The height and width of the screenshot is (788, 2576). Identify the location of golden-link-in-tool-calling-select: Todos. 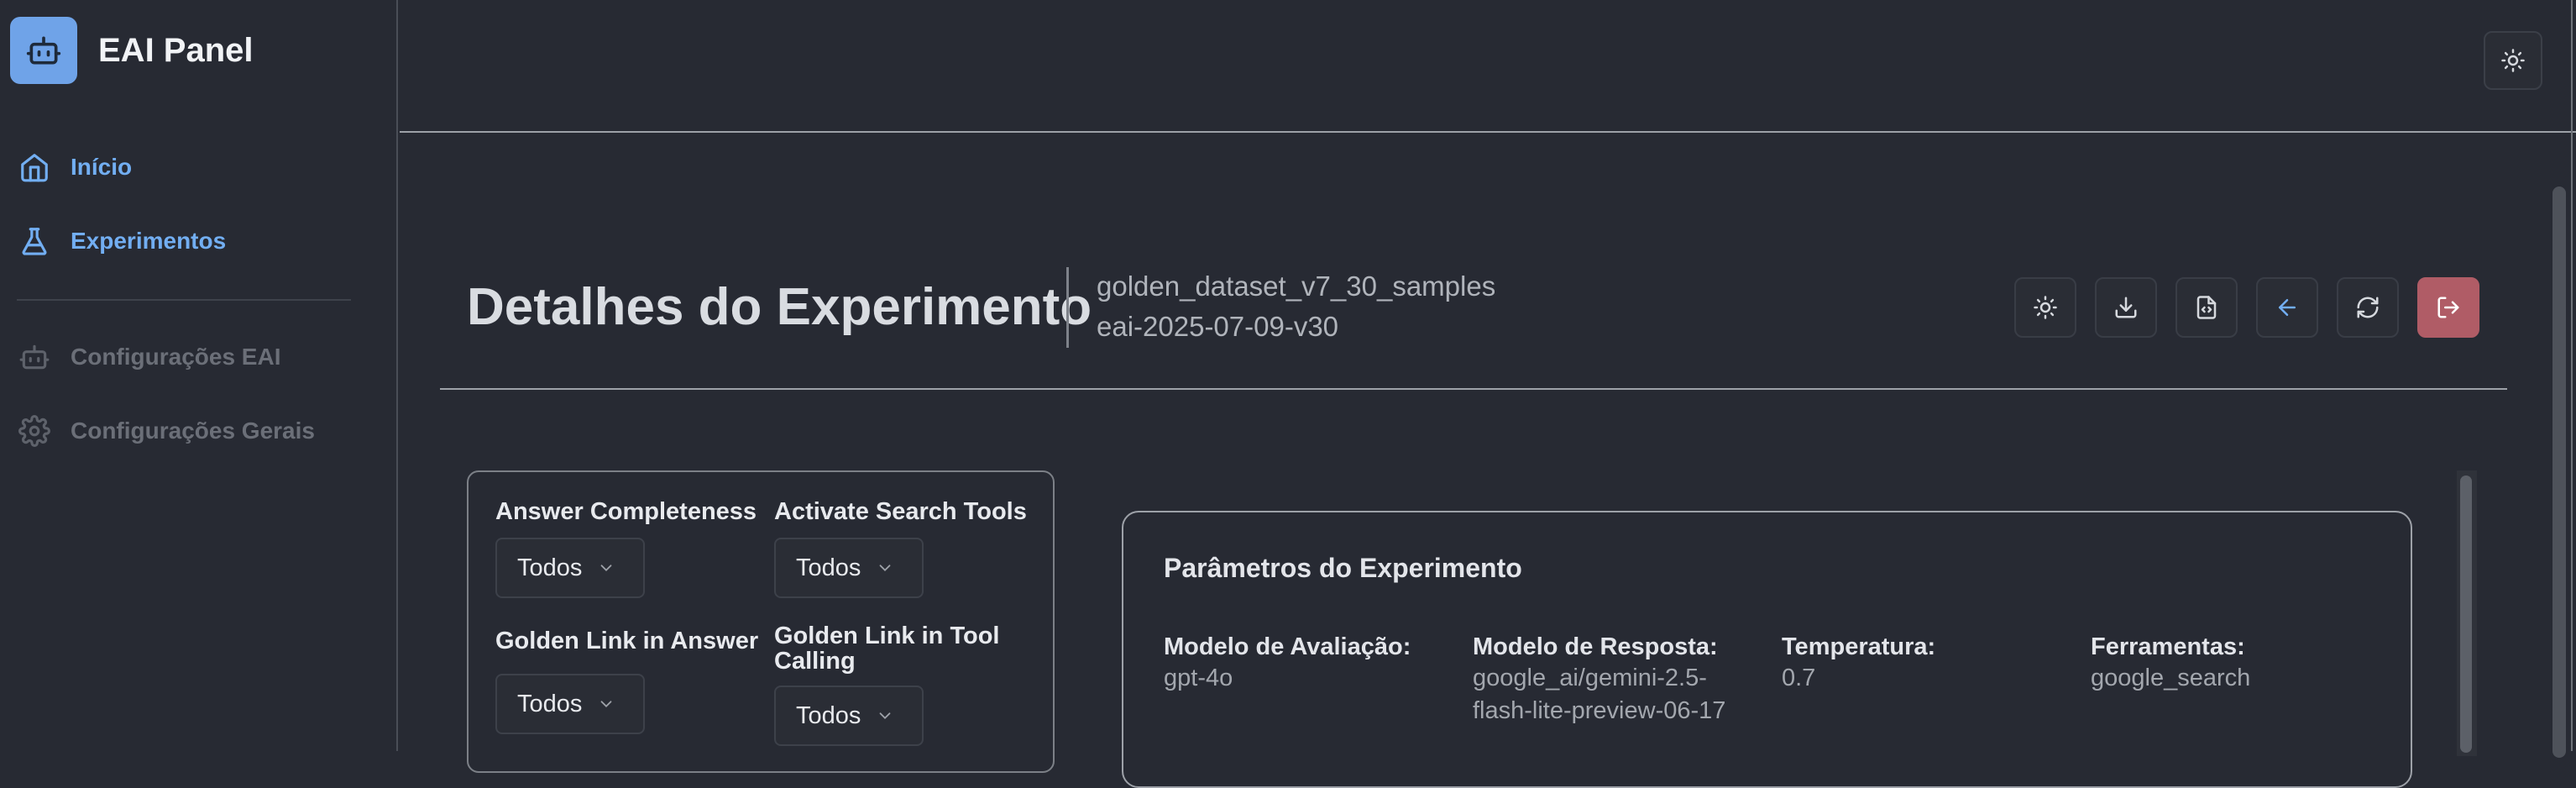
(849, 716).